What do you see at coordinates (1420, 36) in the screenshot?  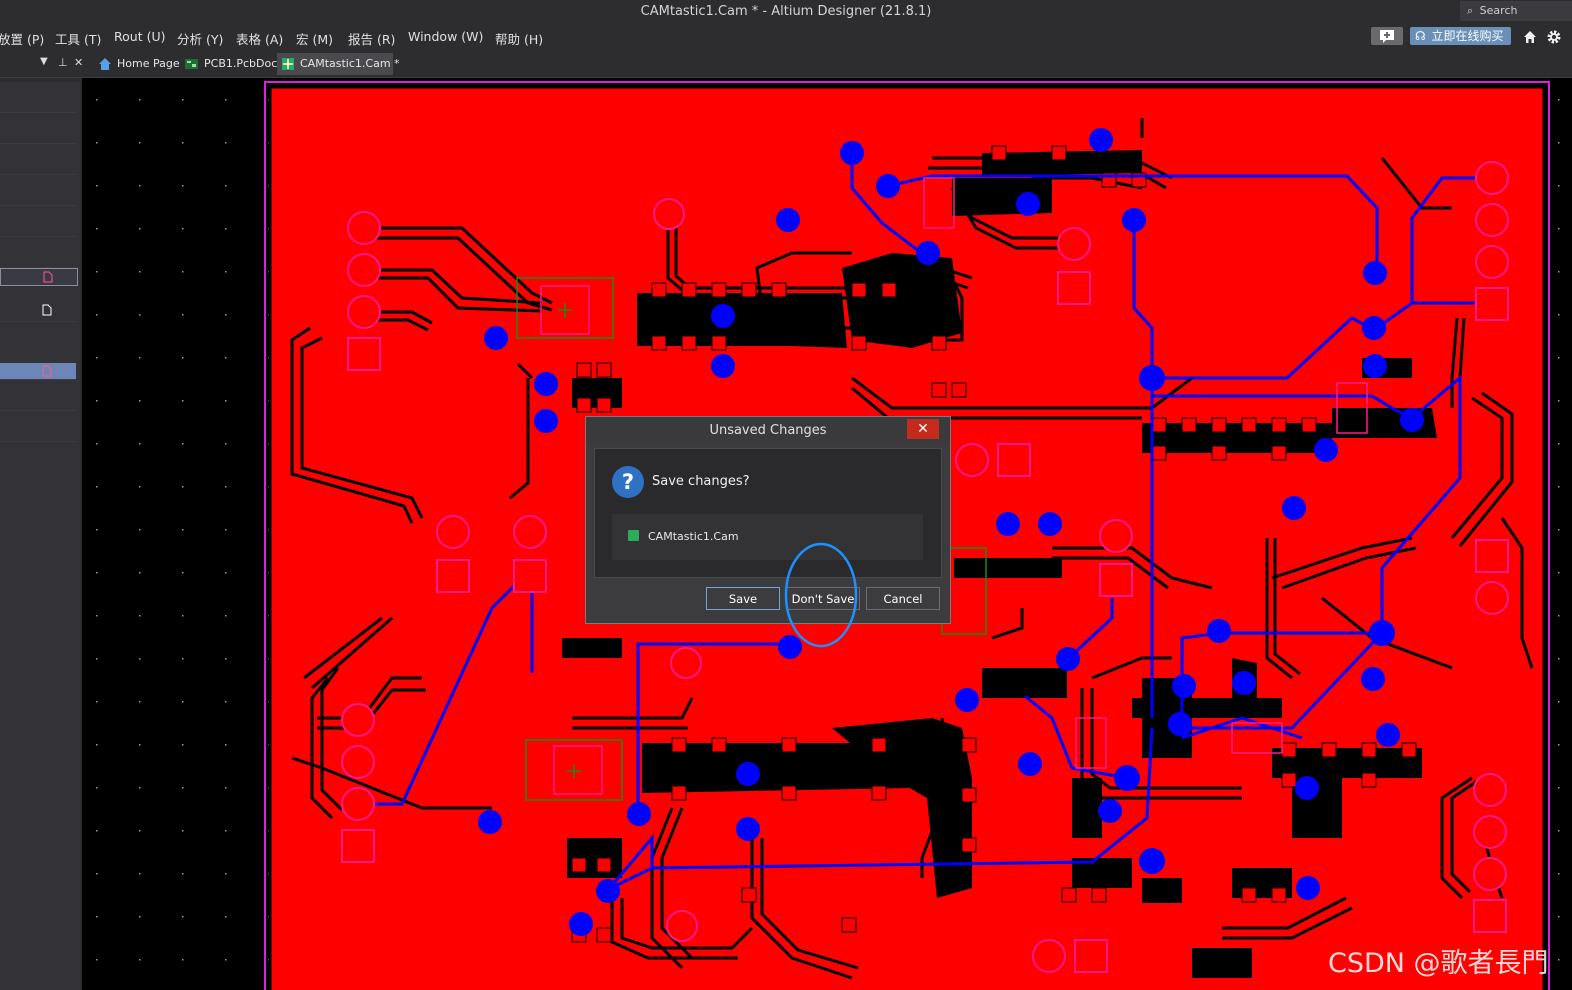 I see `headset-icon: ☊` at bounding box center [1420, 36].